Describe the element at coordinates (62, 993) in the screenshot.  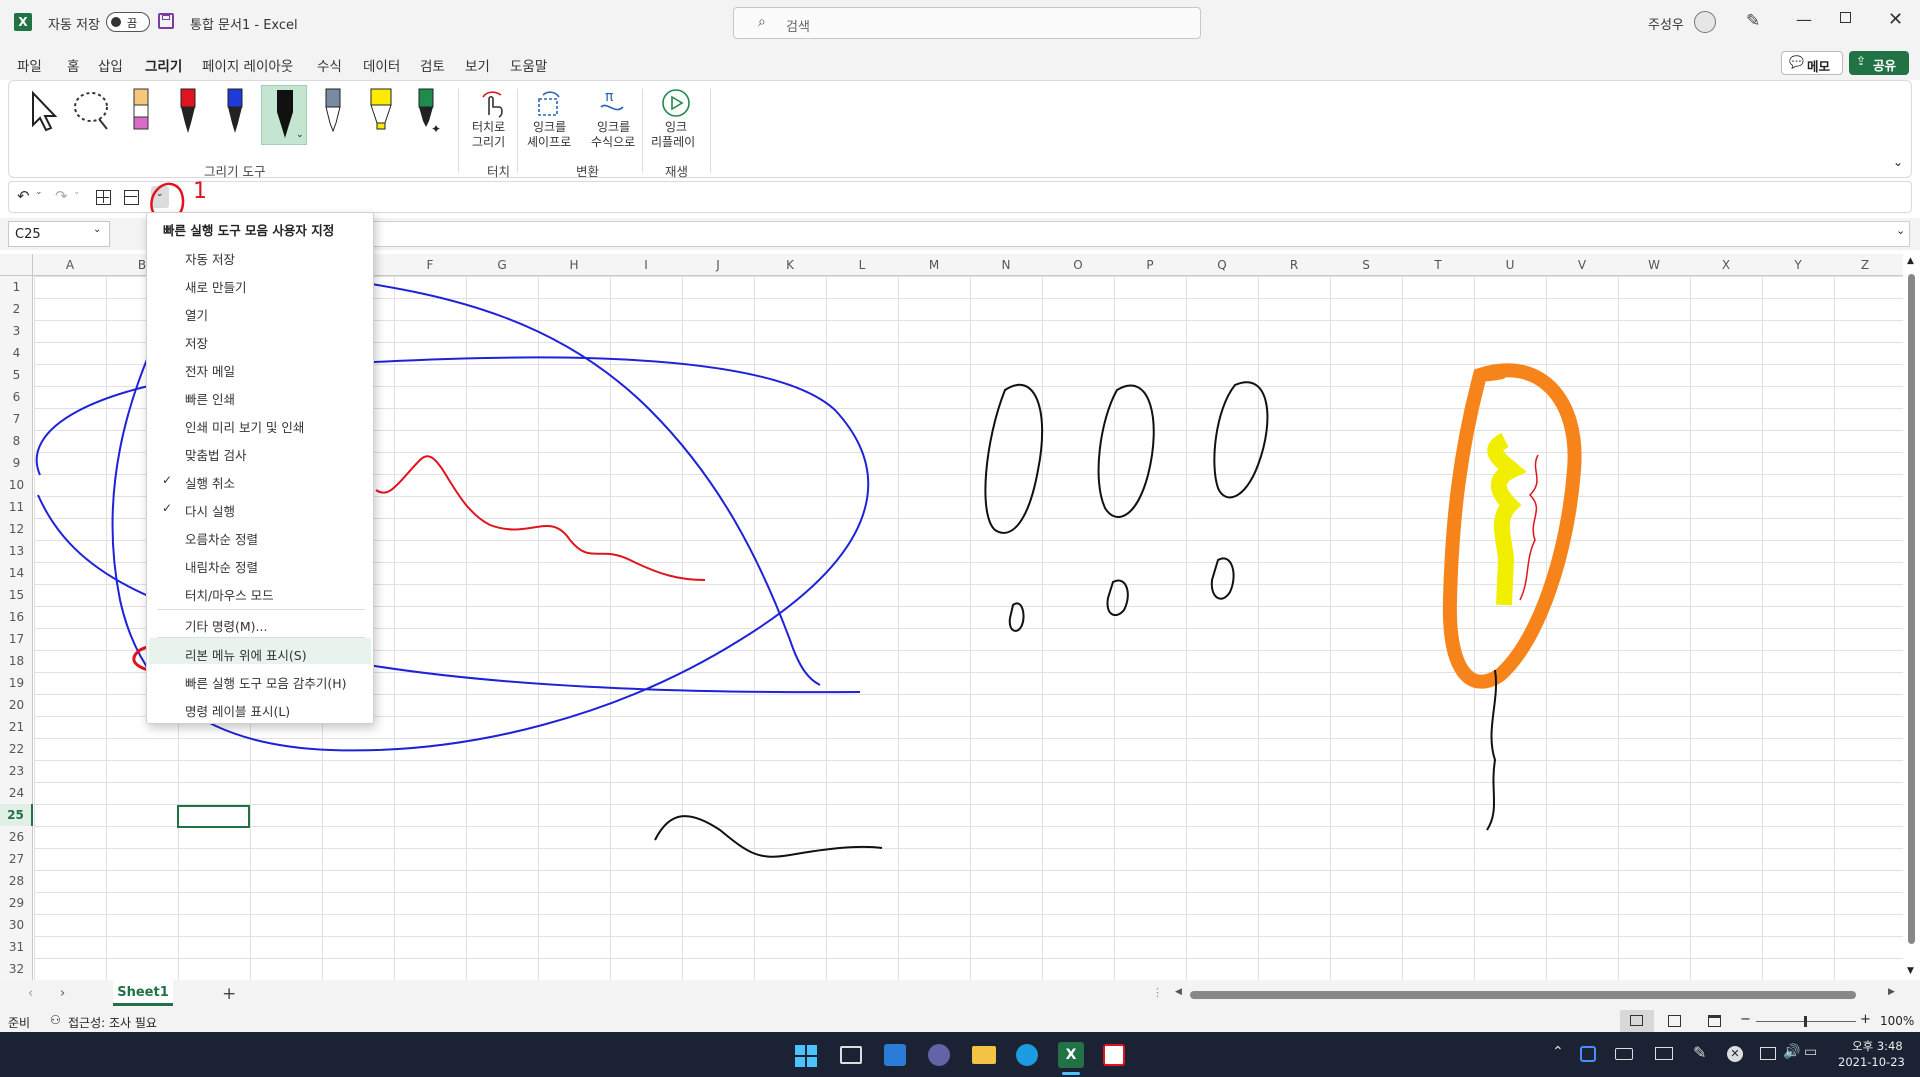
I see `sheet-next-icon: ›` at that location.